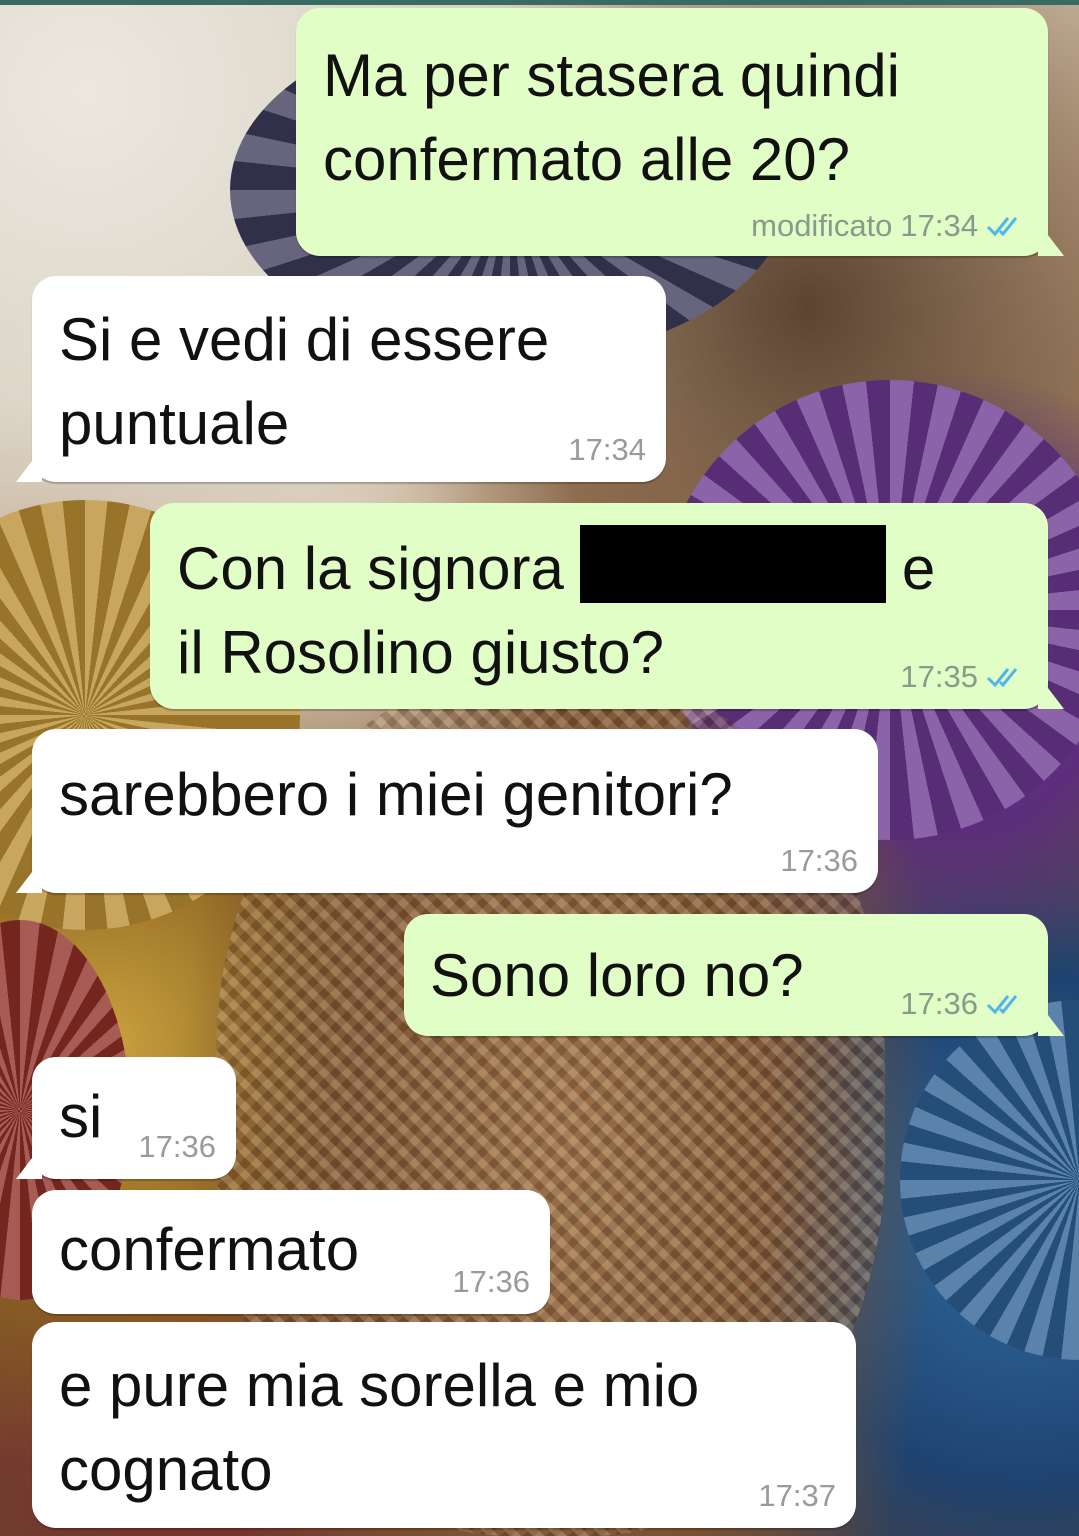 The height and width of the screenshot is (1536, 1079). What do you see at coordinates (611, 75) in the screenshot?
I see `message-line: Ma per stasera quindi` at bounding box center [611, 75].